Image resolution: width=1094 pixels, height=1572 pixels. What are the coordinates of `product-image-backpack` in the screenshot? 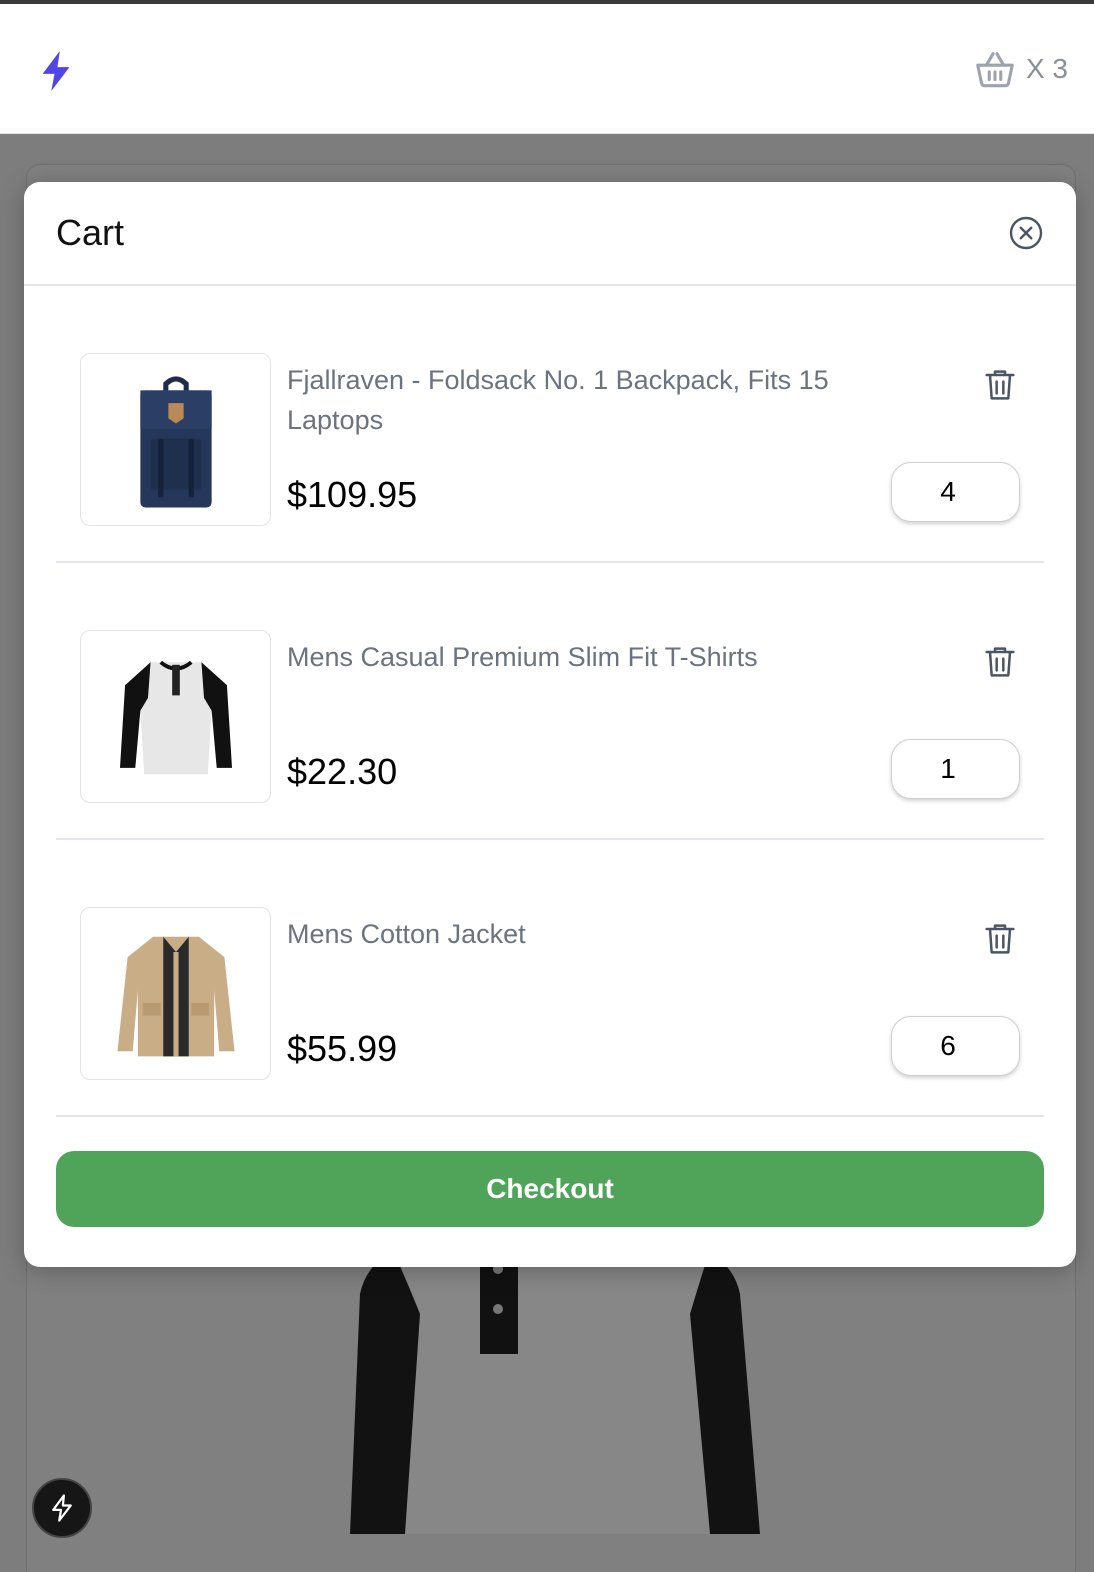 It's located at (175, 439).